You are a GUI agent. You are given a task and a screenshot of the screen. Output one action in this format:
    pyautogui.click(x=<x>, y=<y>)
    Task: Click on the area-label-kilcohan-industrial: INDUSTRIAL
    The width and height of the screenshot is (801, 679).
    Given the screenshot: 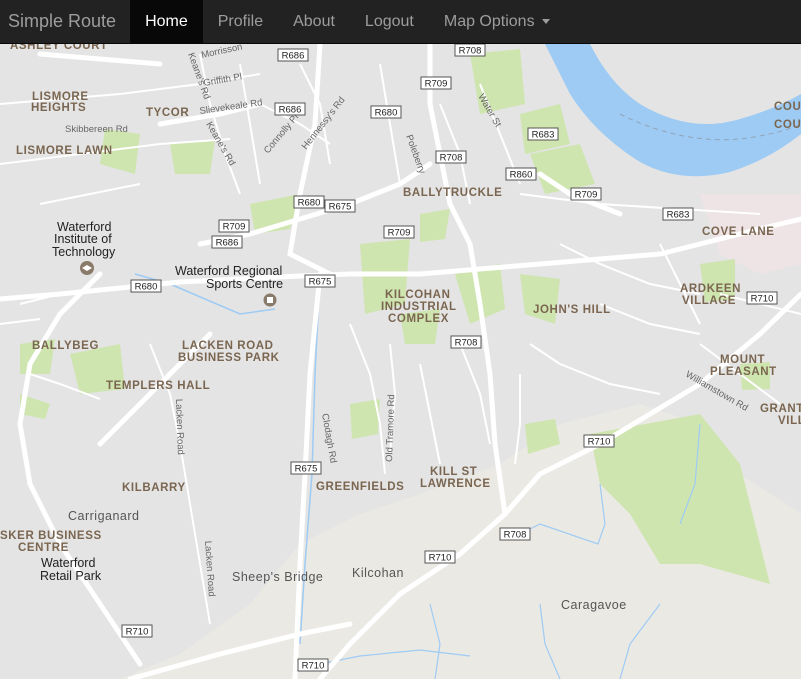 What is the action you would take?
    pyautogui.click(x=419, y=307)
    